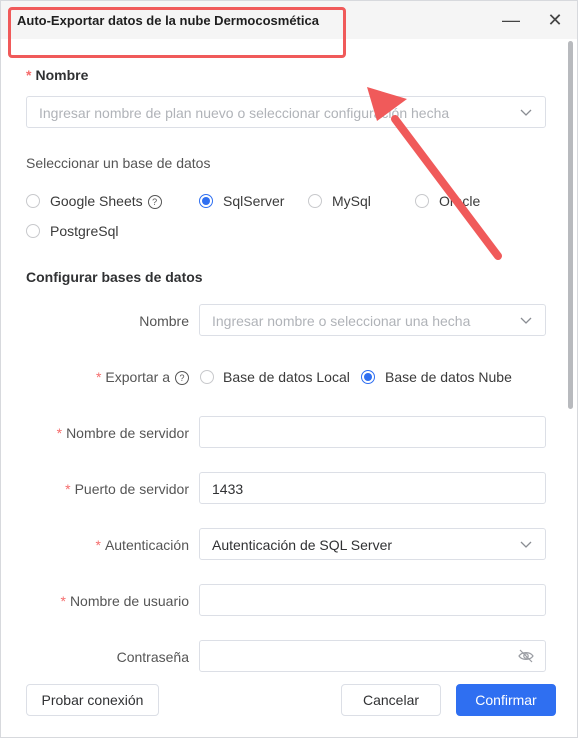 The height and width of the screenshot is (740, 580). I want to click on exportar-label: * Exportar a?, so click(95, 377).